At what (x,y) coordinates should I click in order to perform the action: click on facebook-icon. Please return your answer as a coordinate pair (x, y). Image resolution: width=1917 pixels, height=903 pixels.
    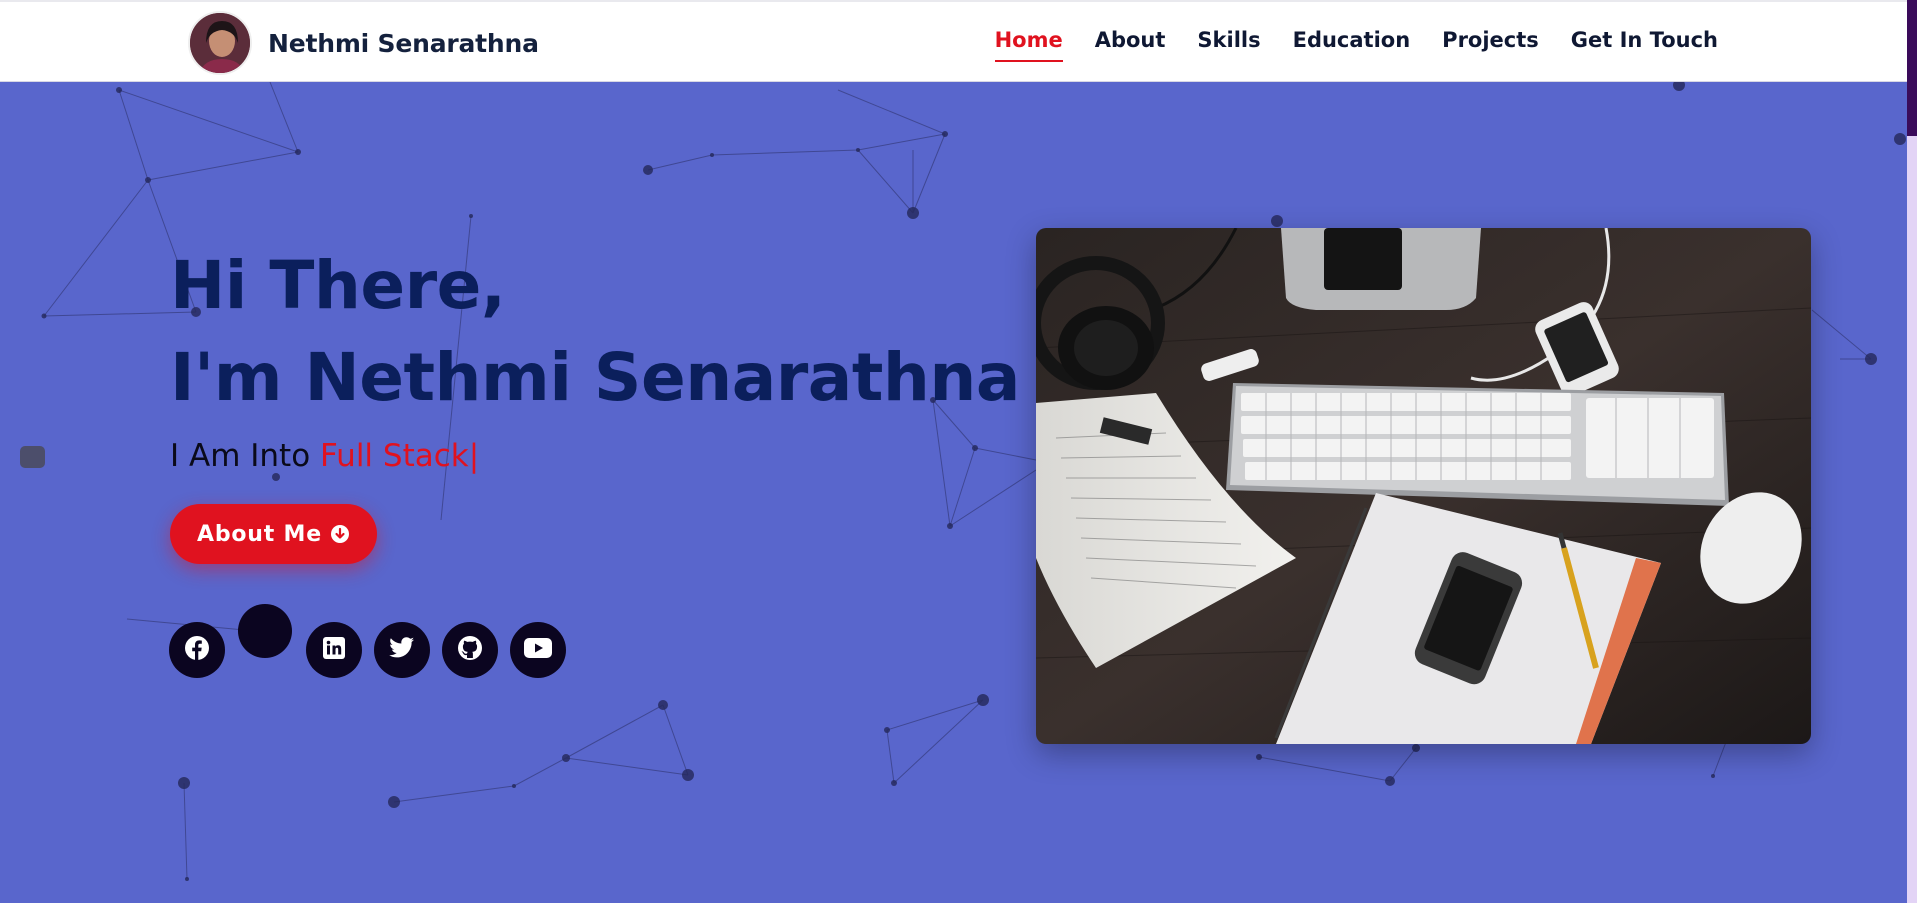
    Looking at the image, I should click on (197, 650).